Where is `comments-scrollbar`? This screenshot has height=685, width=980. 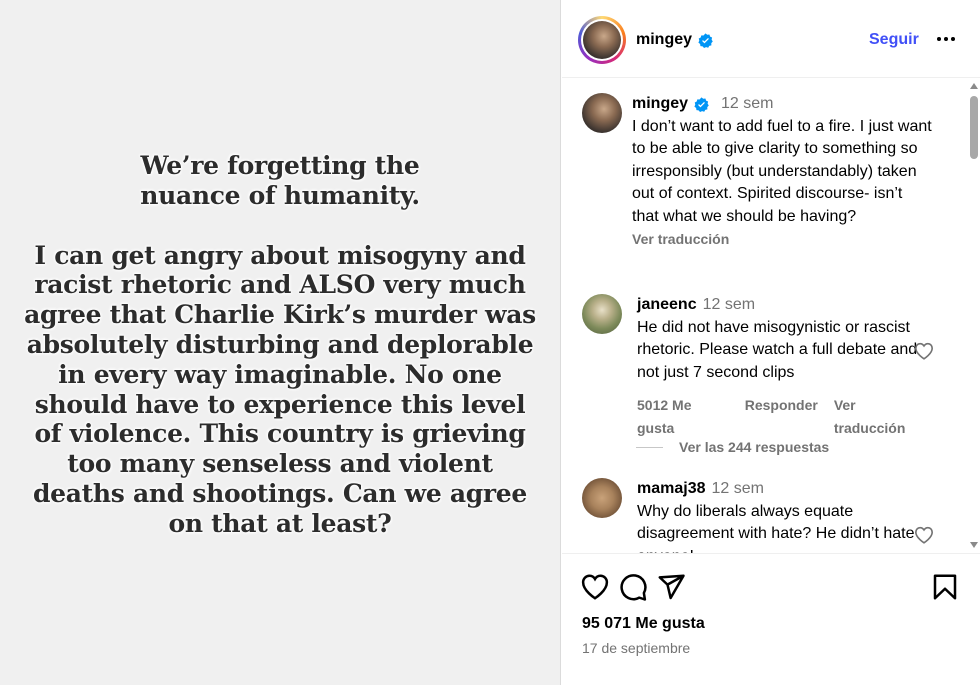
comments-scrollbar is located at coordinates (973, 316).